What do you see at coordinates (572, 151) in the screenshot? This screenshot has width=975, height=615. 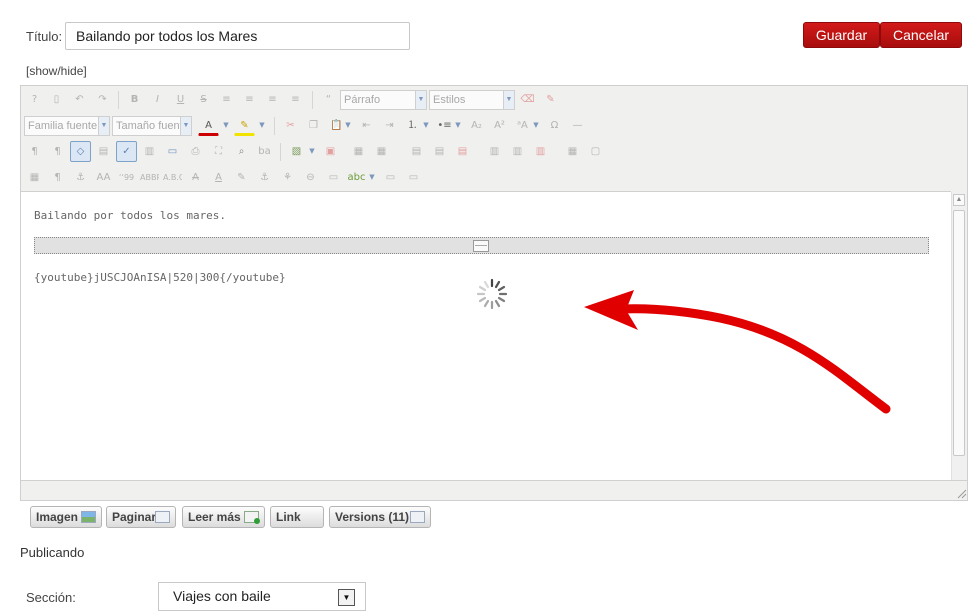 I see `split-cells-icon: ▦` at bounding box center [572, 151].